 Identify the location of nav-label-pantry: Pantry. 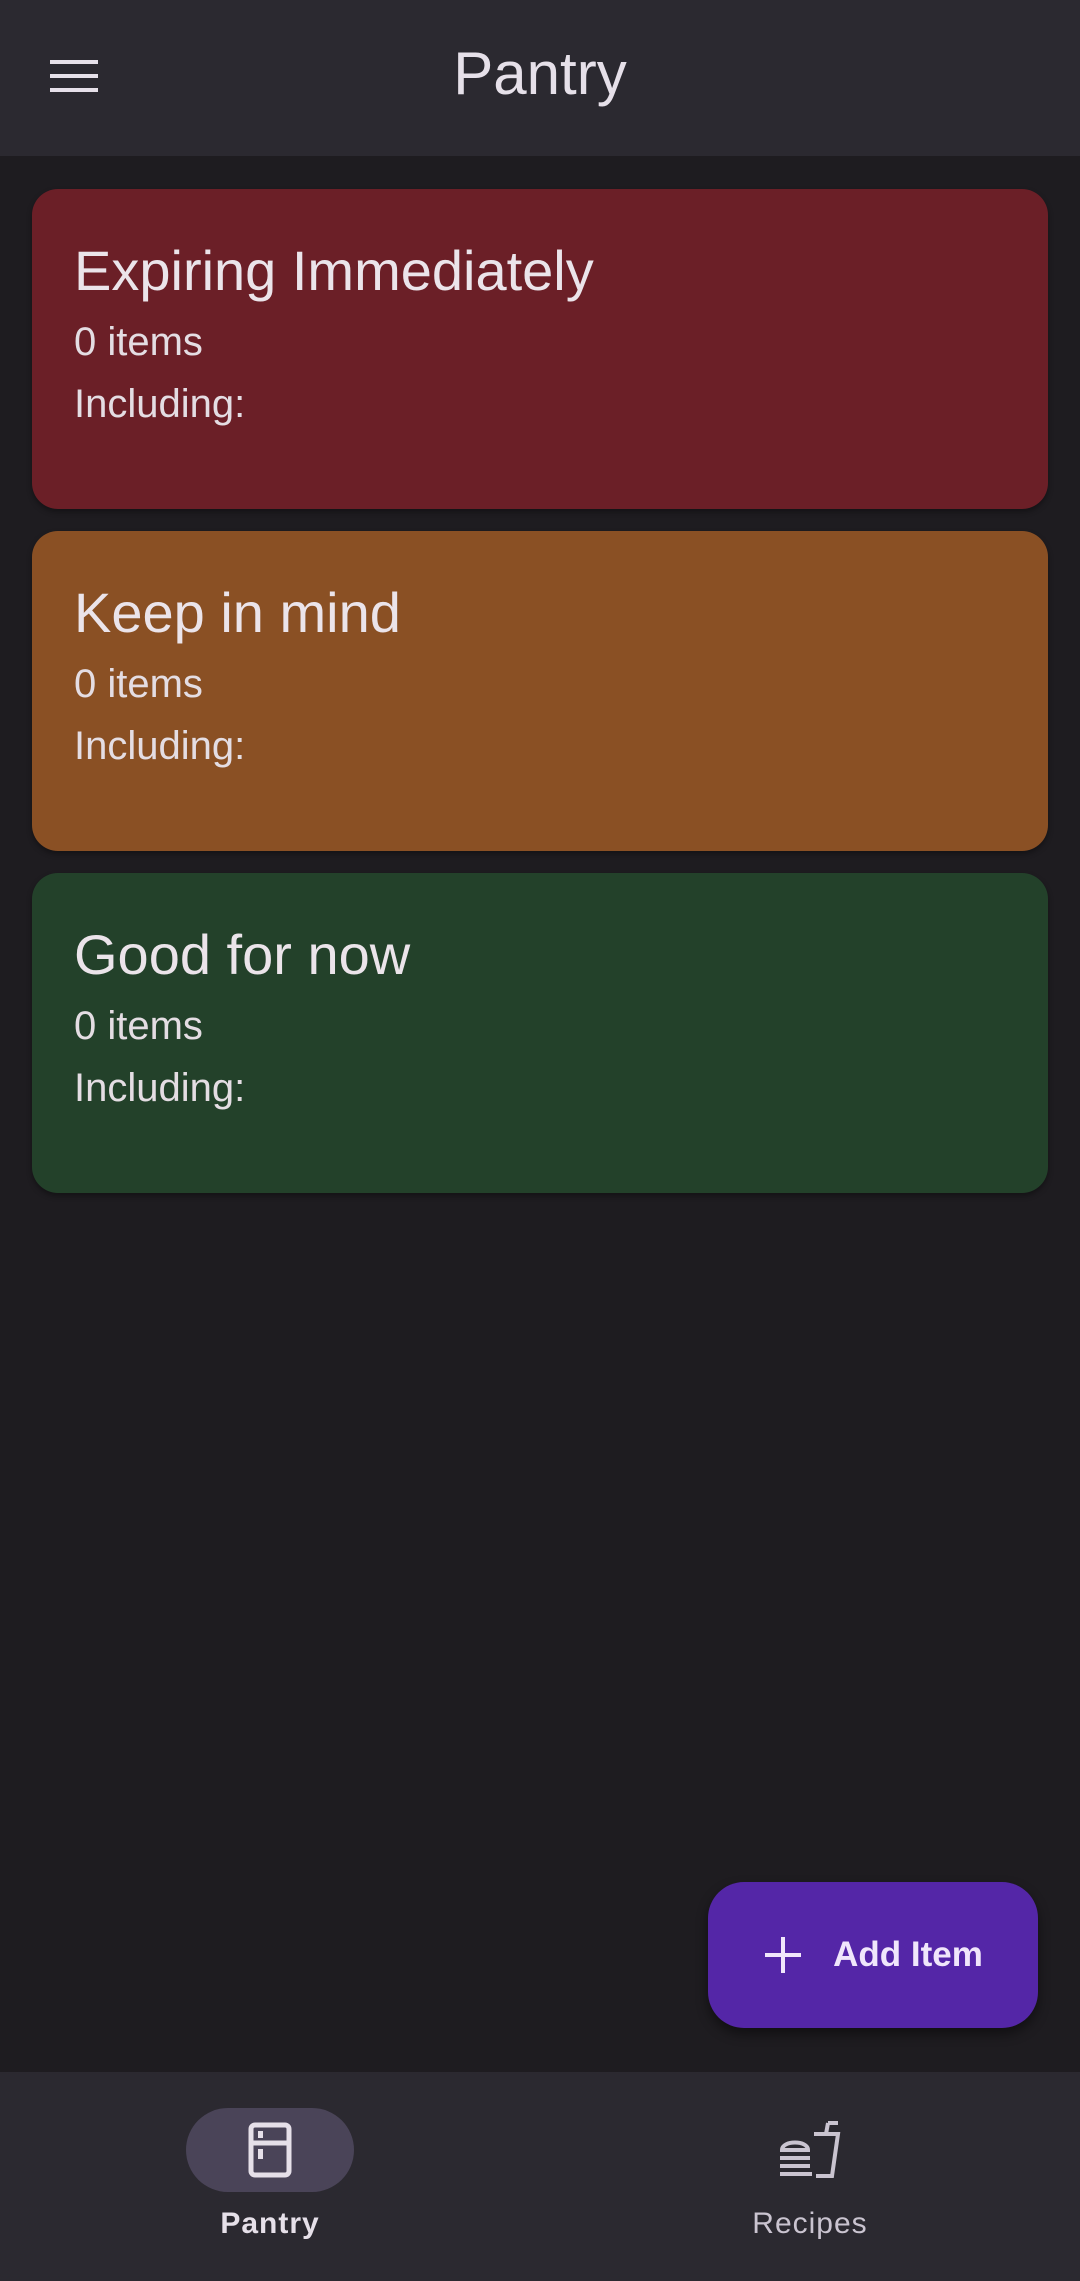
(270, 2223).